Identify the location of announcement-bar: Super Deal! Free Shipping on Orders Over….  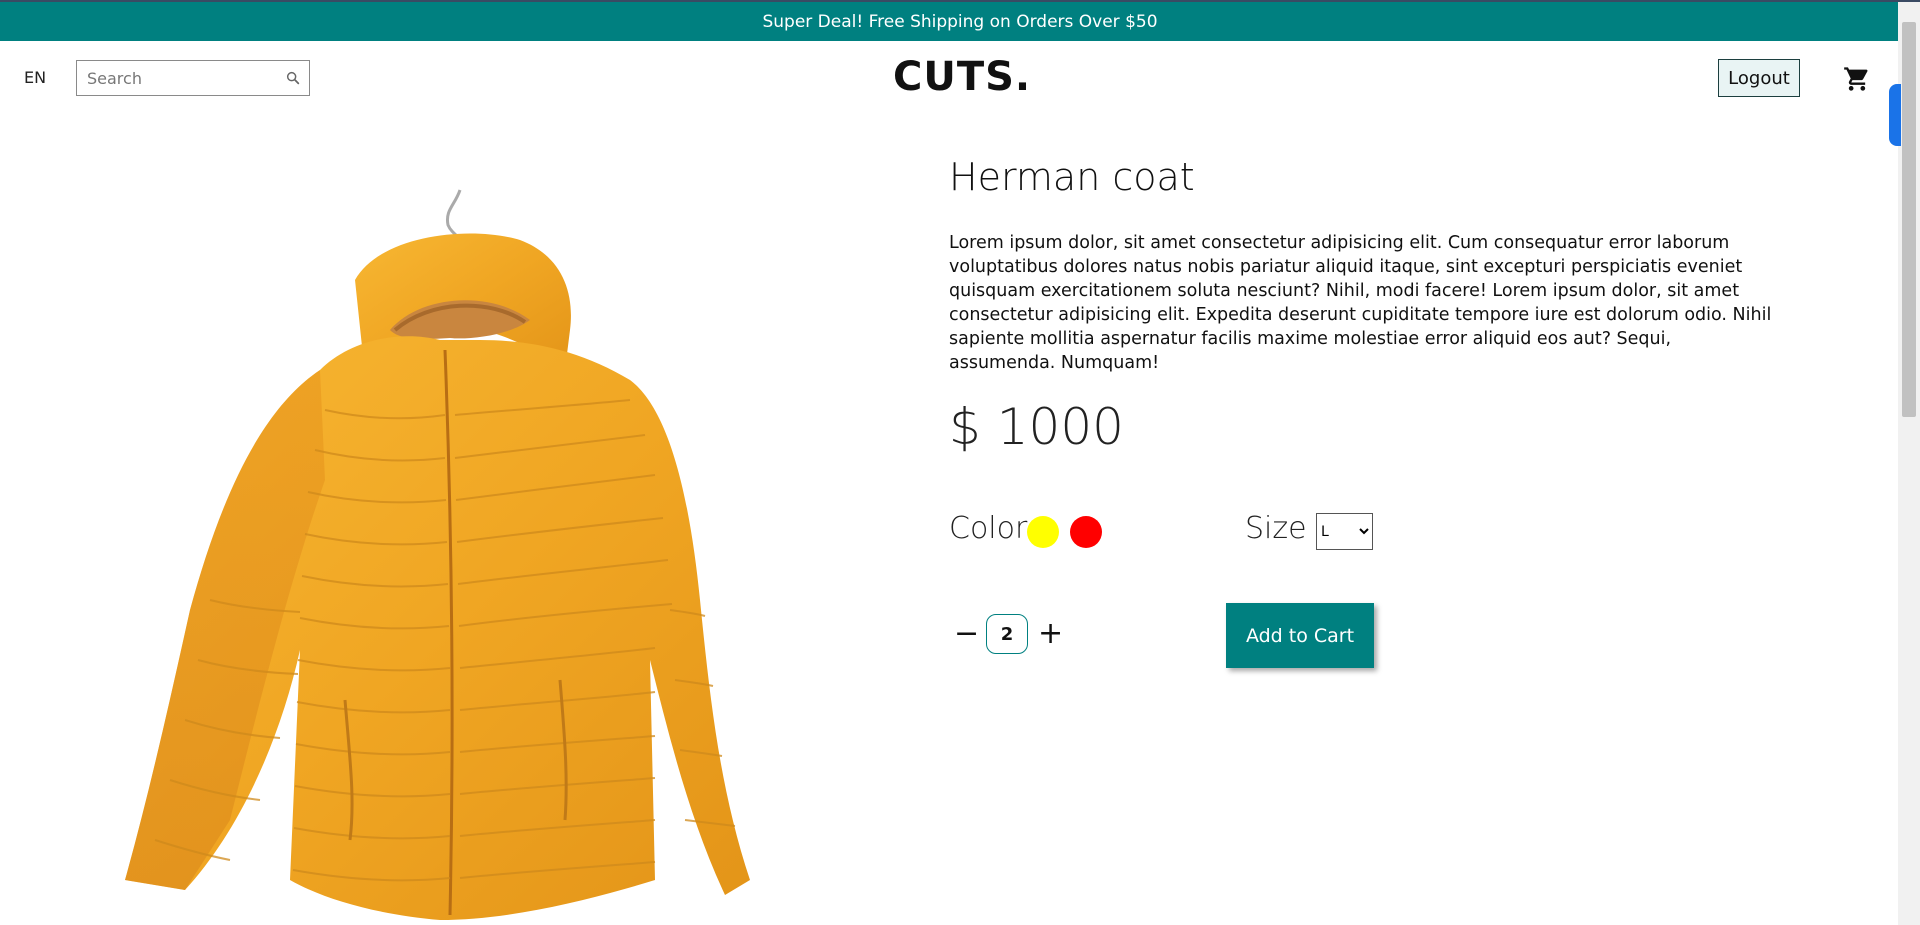
(960, 21).